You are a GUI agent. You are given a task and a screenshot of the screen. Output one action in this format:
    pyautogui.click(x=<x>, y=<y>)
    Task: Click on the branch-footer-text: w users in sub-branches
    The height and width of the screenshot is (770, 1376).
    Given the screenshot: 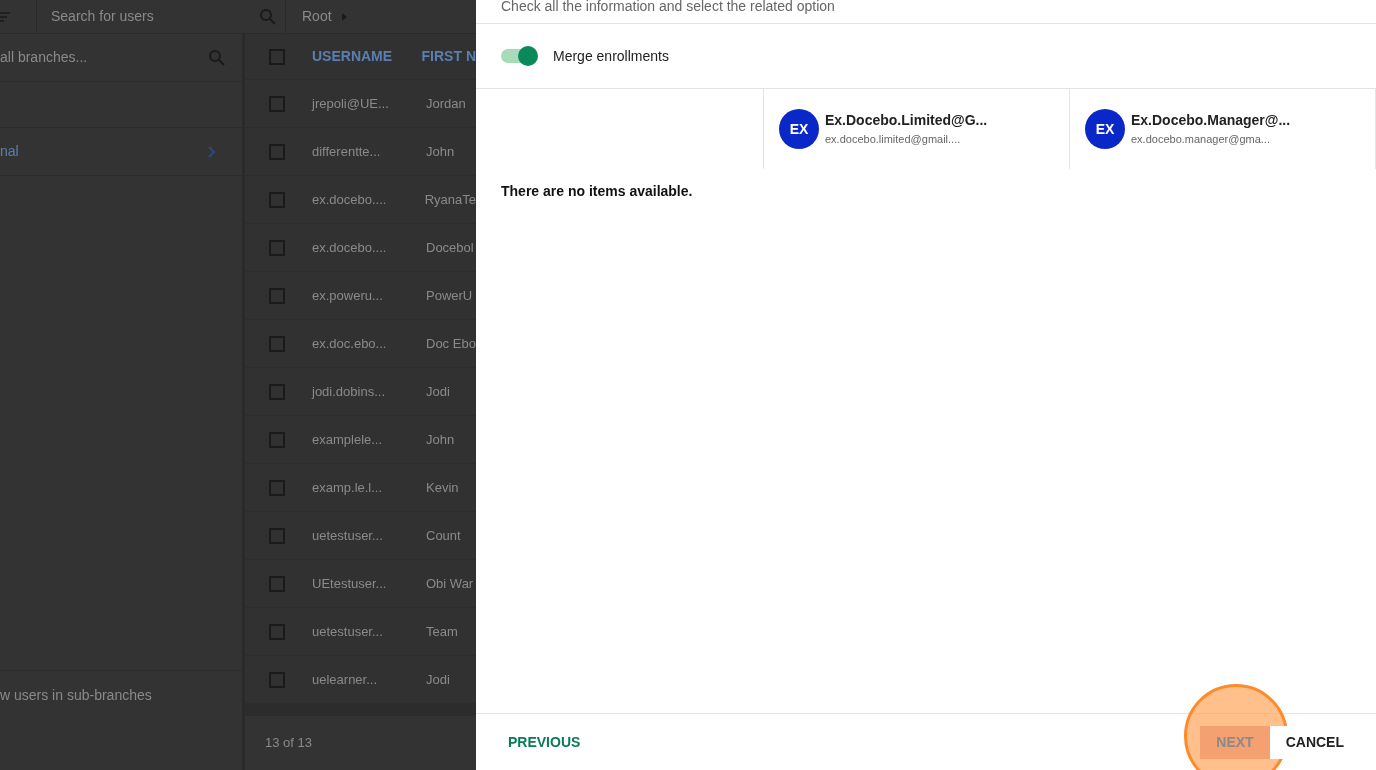 What is the action you would take?
    pyautogui.click(x=76, y=695)
    